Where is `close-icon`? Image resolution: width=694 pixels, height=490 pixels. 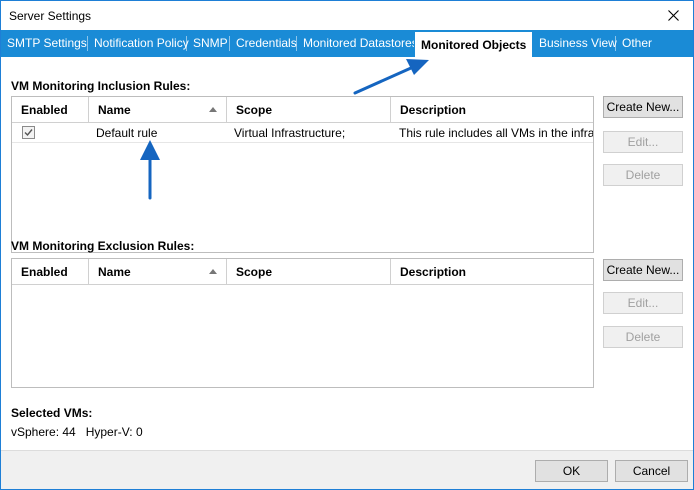
close-icon is located at coordinates (673, 15).